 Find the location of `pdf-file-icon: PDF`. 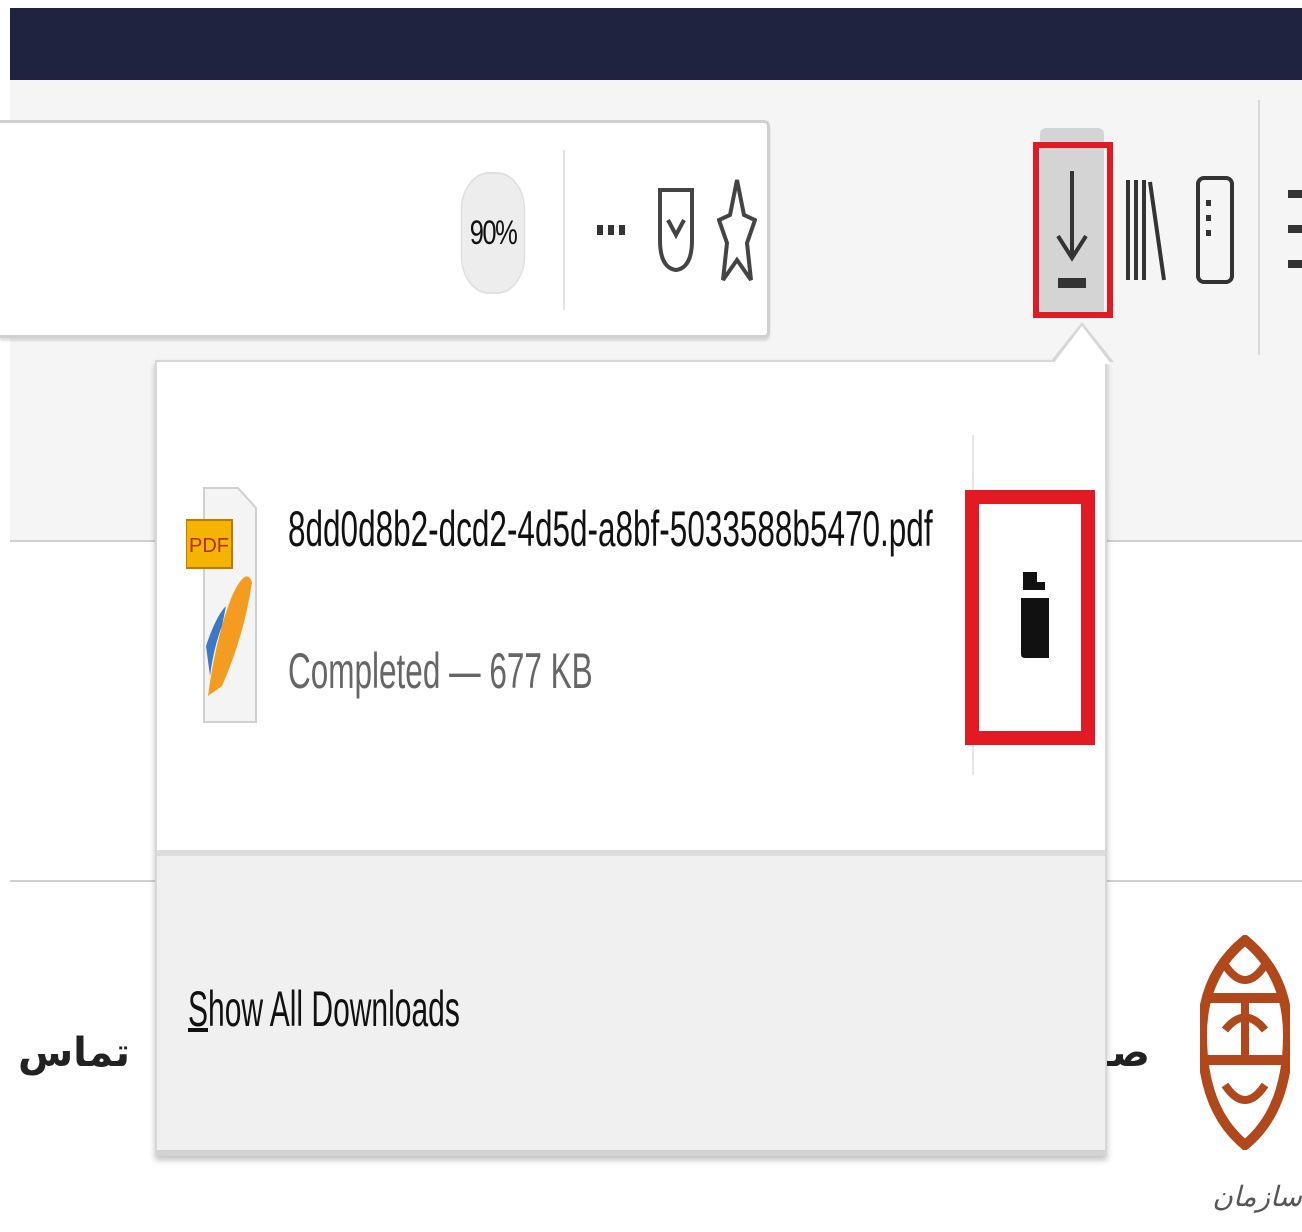

pdf-file-icon: PDF is located at coordinates (221, 606).